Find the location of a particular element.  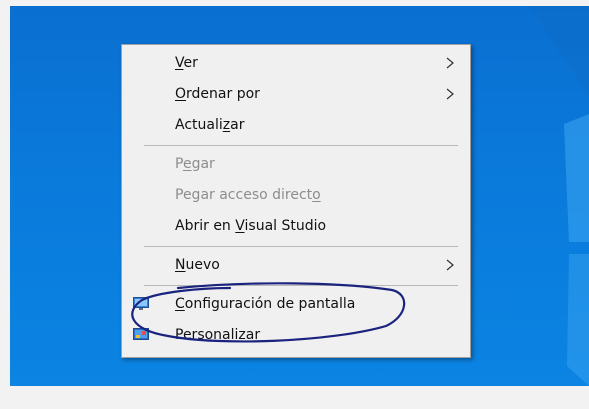

menu-item-paste: Pegar is located at coordinates (195, 164).